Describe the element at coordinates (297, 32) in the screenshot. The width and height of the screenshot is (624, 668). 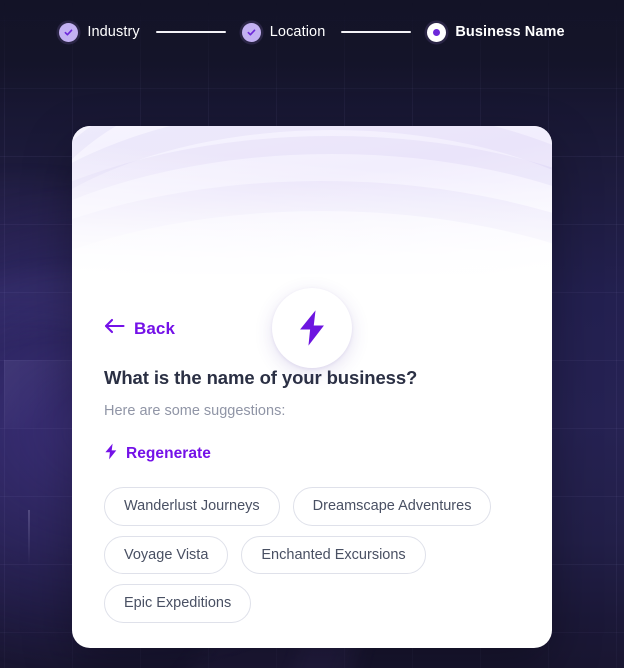
I see `stepper-step-label: Location` at that location.